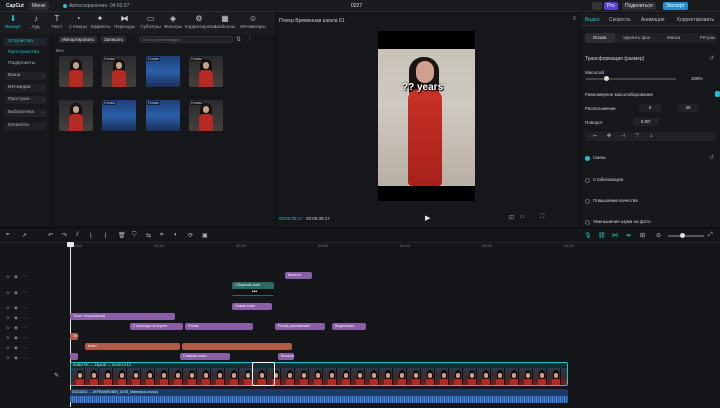  I want to click on tab-video: Видео, so click(592, 20).